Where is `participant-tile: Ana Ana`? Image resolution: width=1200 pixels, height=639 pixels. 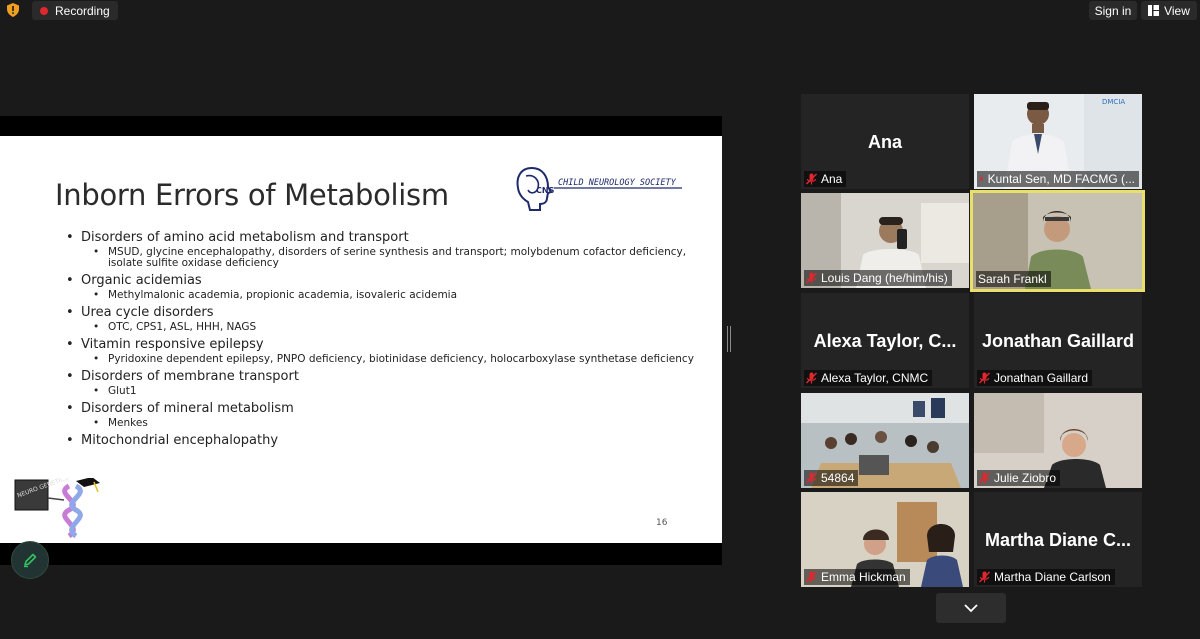
participant-tile: Ana Ana is located at coordinates (885, 141).